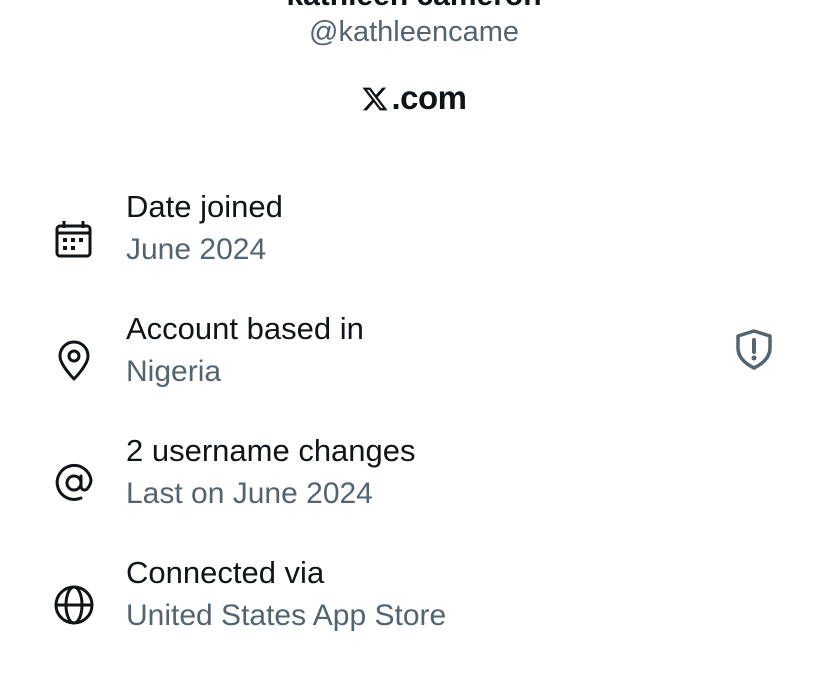 This screenshot has height=693, width=828. Describe the element at coordinates (225, 572) in the screenshot. I see `detail-label: Connected via` at that location.